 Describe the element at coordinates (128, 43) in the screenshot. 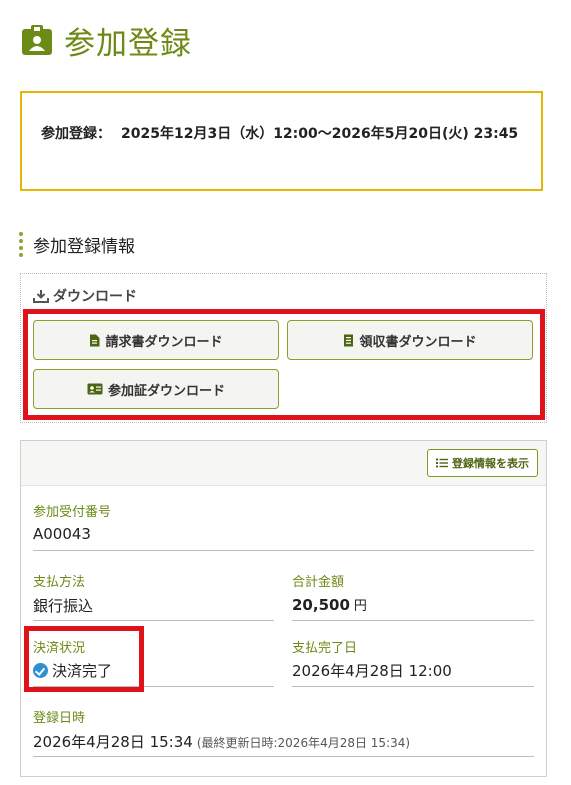

I see `page-title: 参加登録` at that location.